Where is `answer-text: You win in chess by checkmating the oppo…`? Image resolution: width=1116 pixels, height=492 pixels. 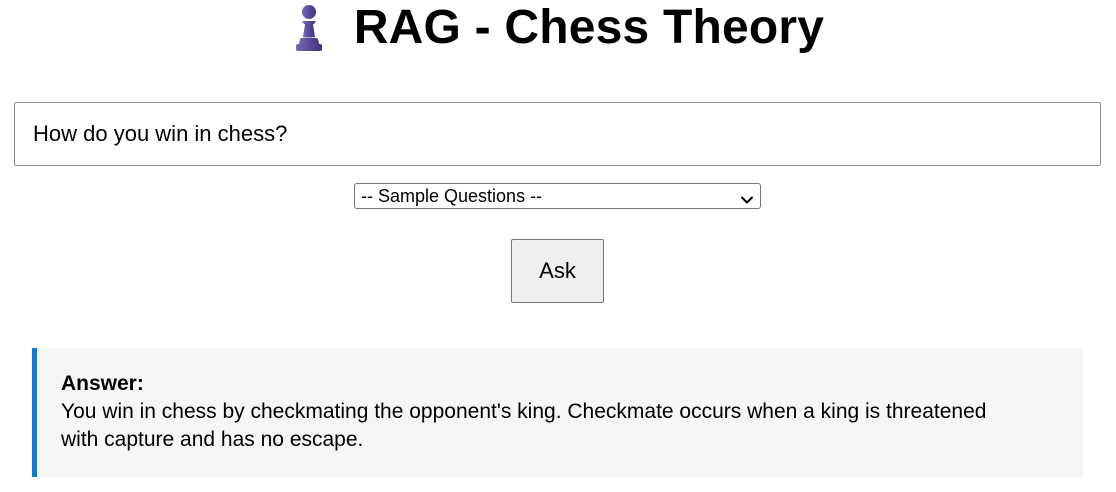 answer-text: You win in chess by checkmating the oppo… is located at coordinates (524, 425).